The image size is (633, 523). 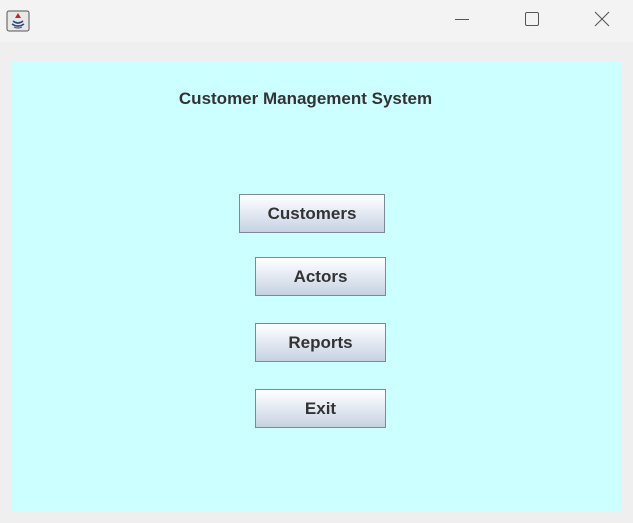 I want to click on exit-button: Exit, so click(x=320, y=408).